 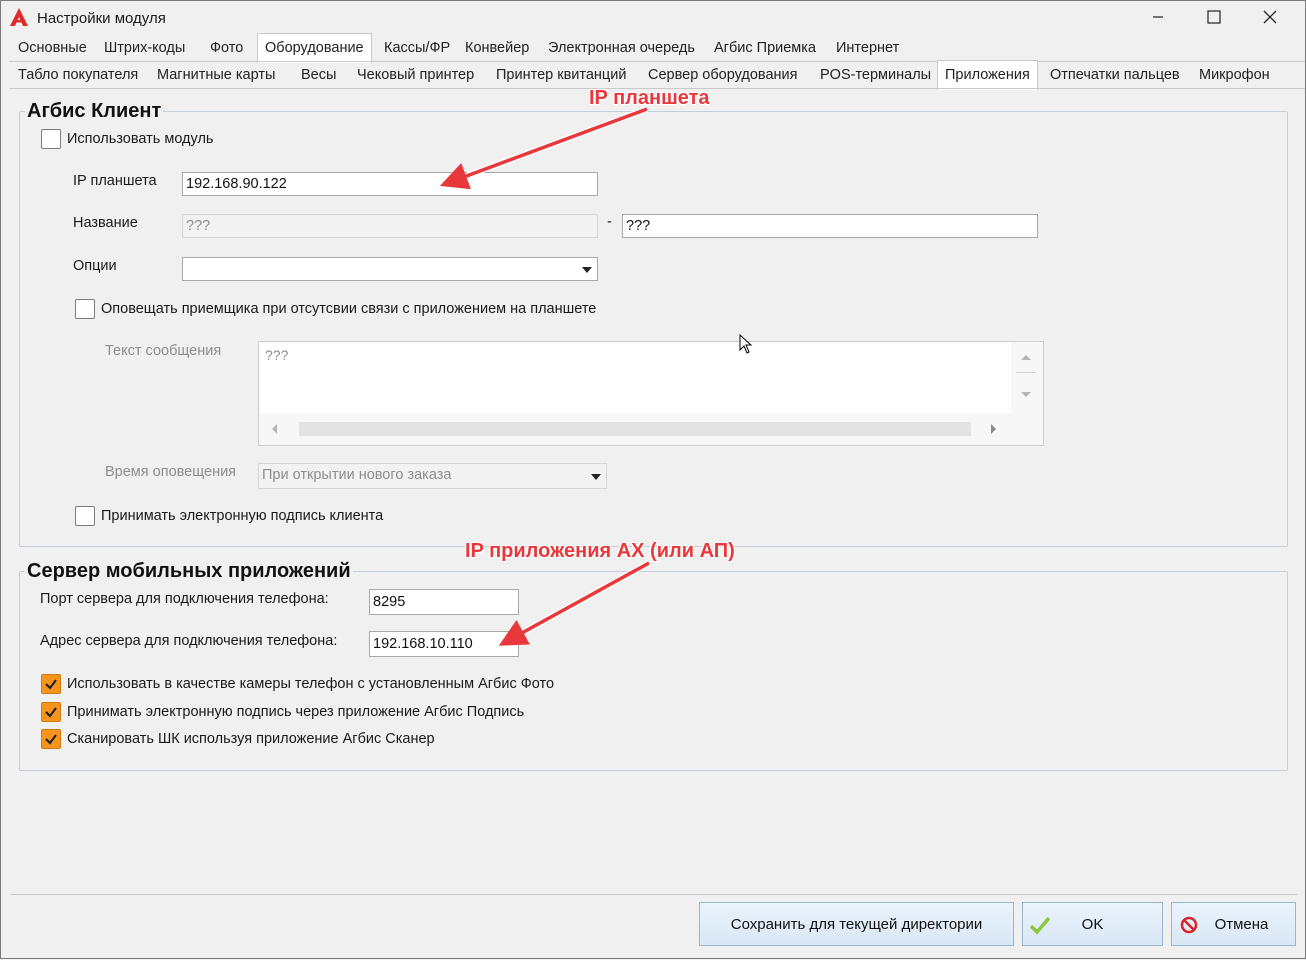 I want to click on annotation-ip-app: IP приложения АХ (или АП), so click(x=600, y=551).